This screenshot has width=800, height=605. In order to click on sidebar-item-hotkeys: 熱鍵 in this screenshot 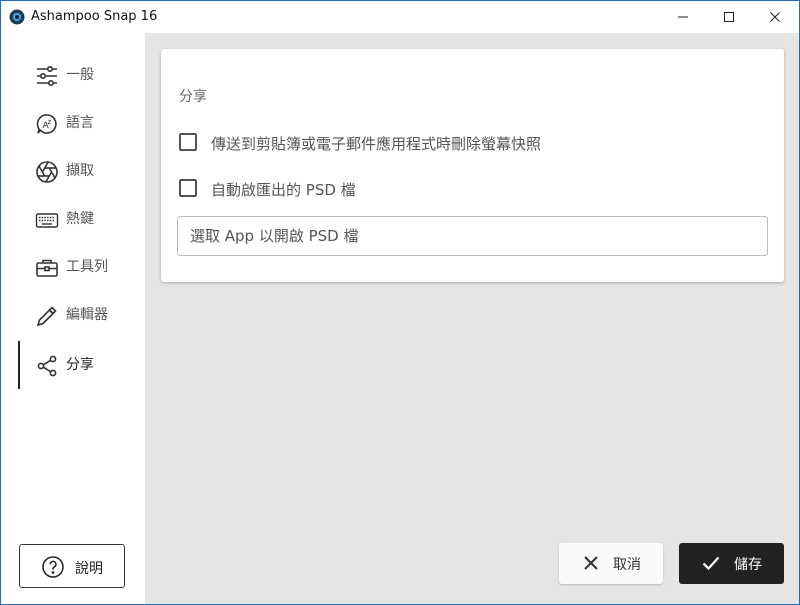, I will do `click(73, 219)`.